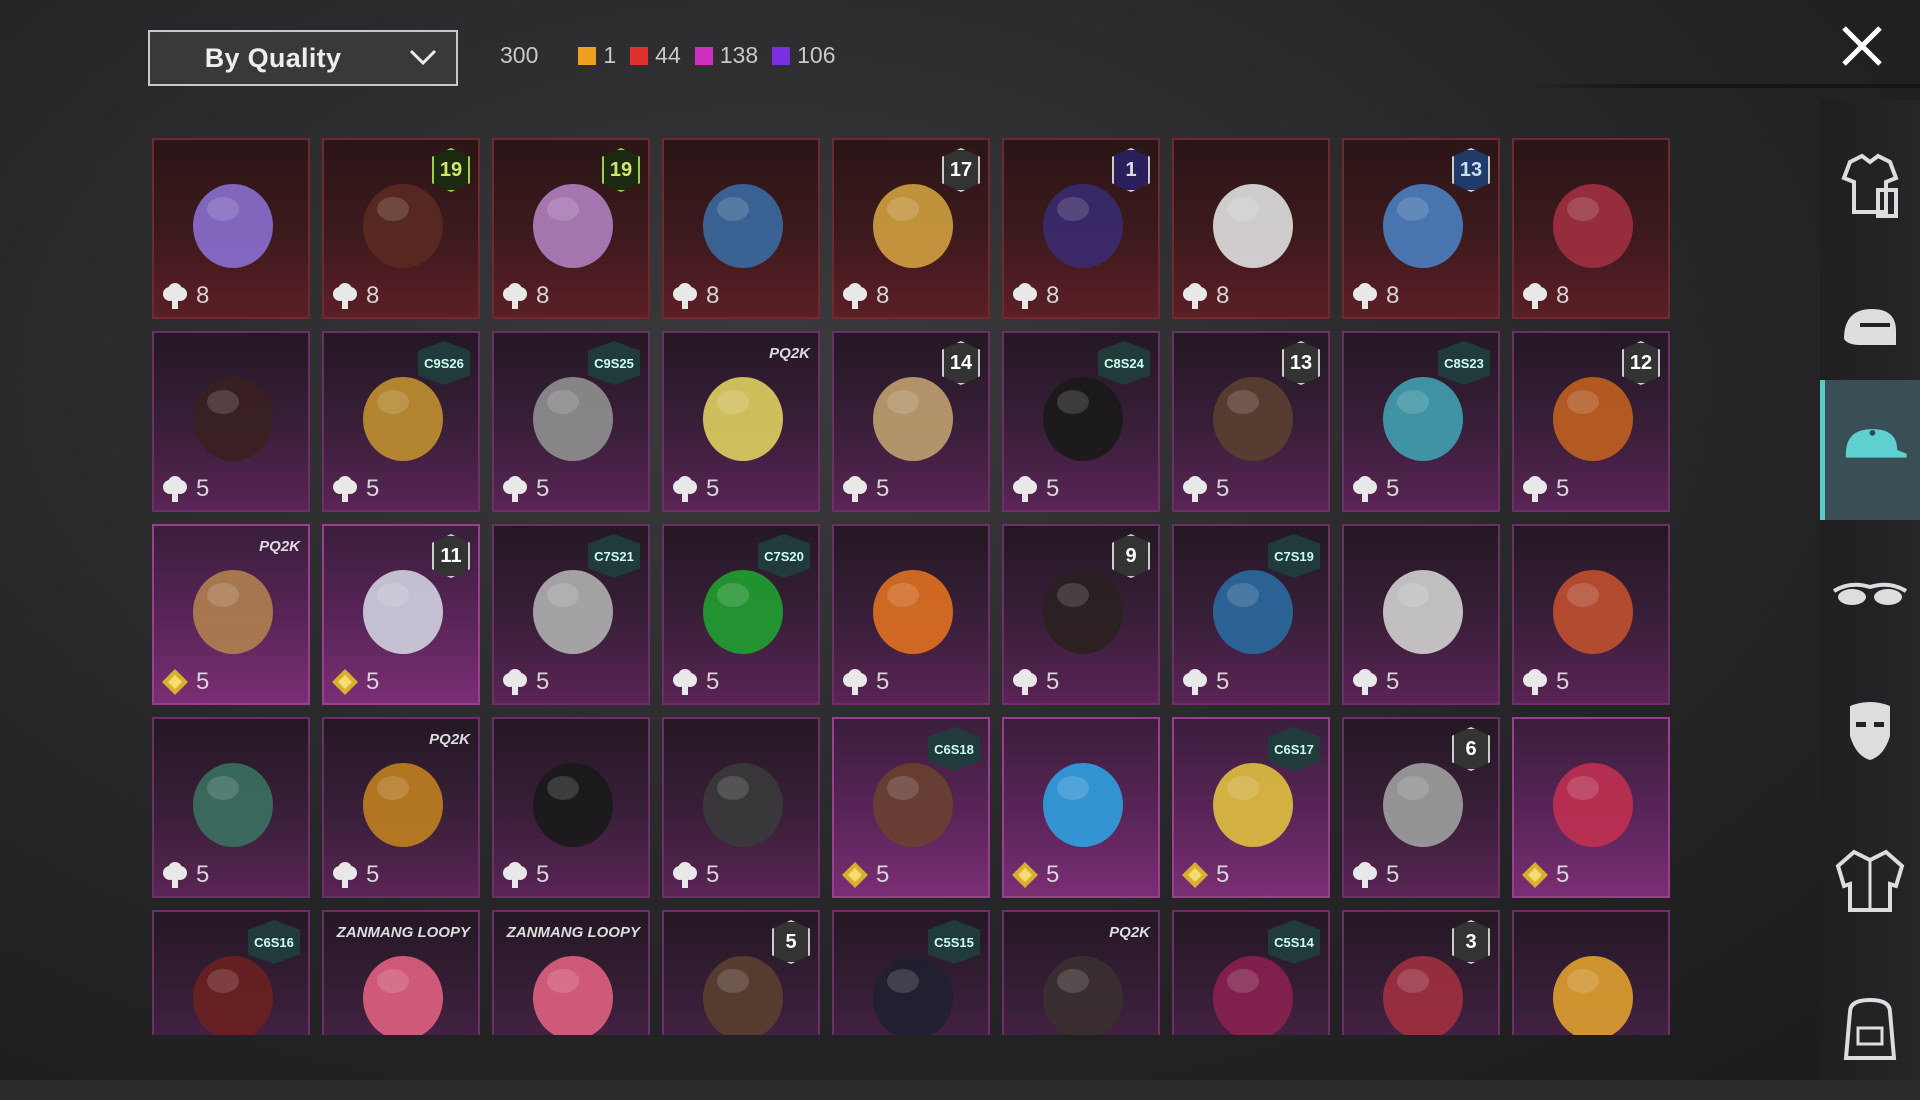 Image resolution: width=1920 pixels, height=1100 pixels. Describe the element at coordinates (1081, 972) in the screenshot. I see `item-tile: PQ2K` at that location.